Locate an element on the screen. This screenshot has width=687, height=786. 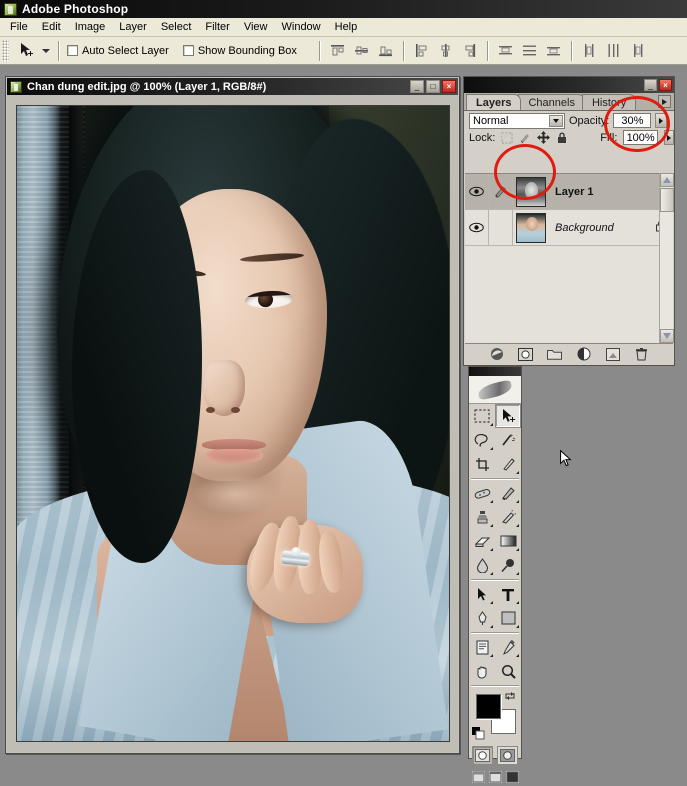
fill-input: 100% is located at coordinates (640, 137).